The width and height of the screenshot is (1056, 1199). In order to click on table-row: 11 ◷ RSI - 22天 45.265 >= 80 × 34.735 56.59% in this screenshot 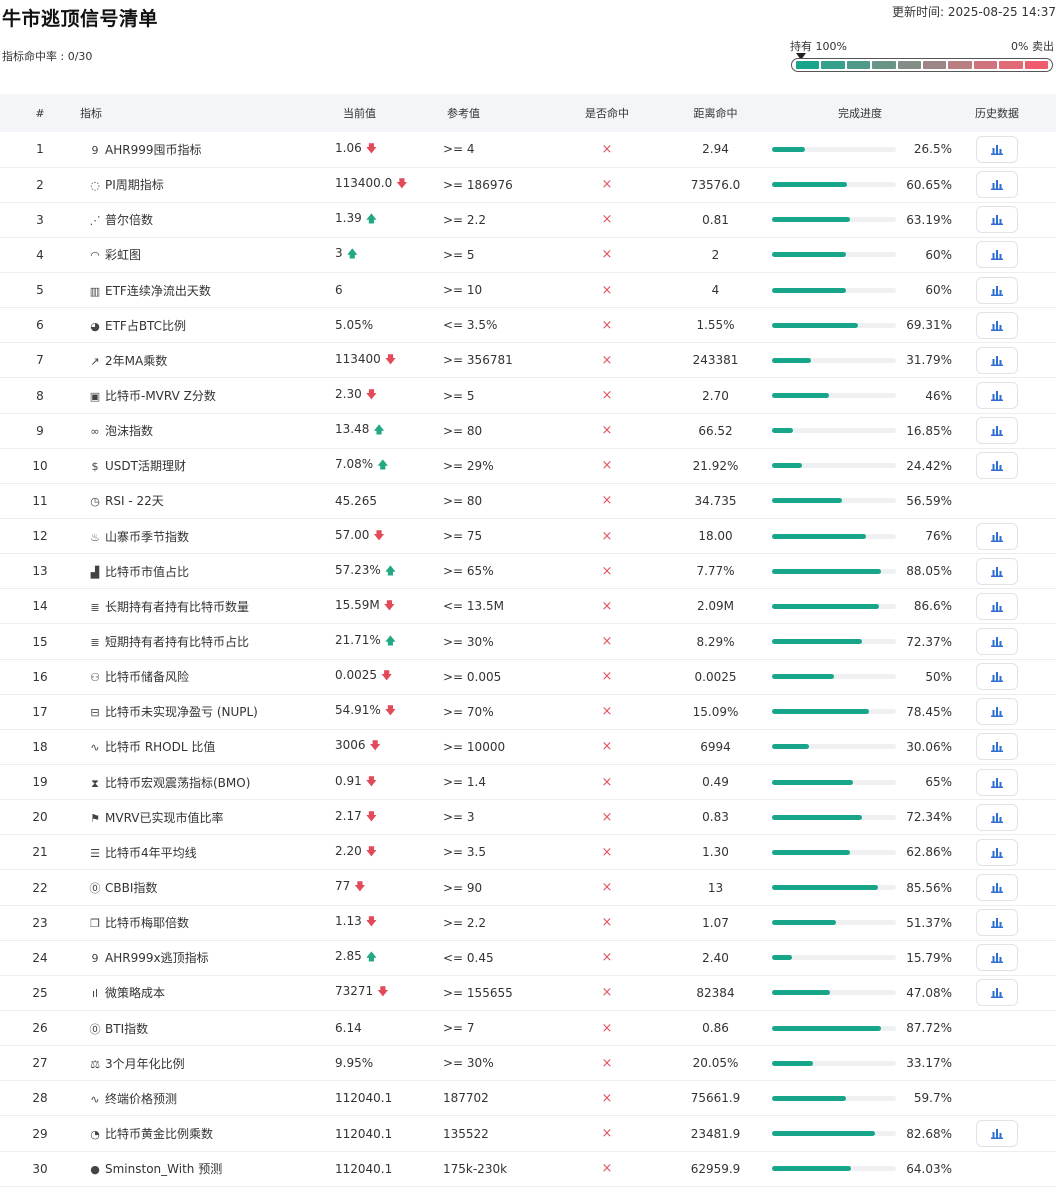, I will do `click(528, 501)`.